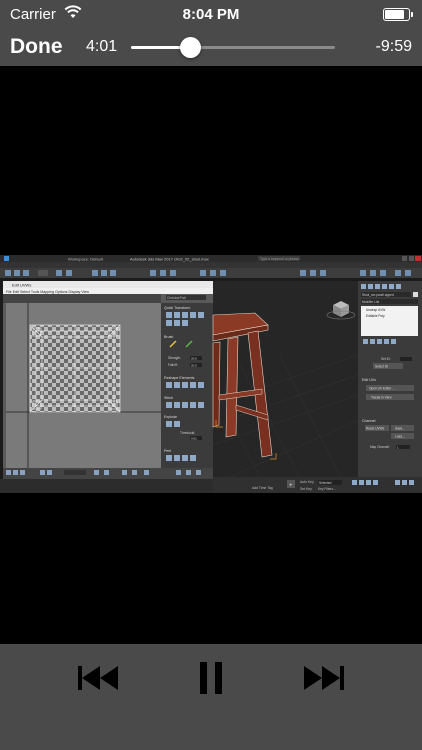 This screenshot has width=422, height=750. I want to click on section-quick-transform: Quick Transform, so click(177, 308).